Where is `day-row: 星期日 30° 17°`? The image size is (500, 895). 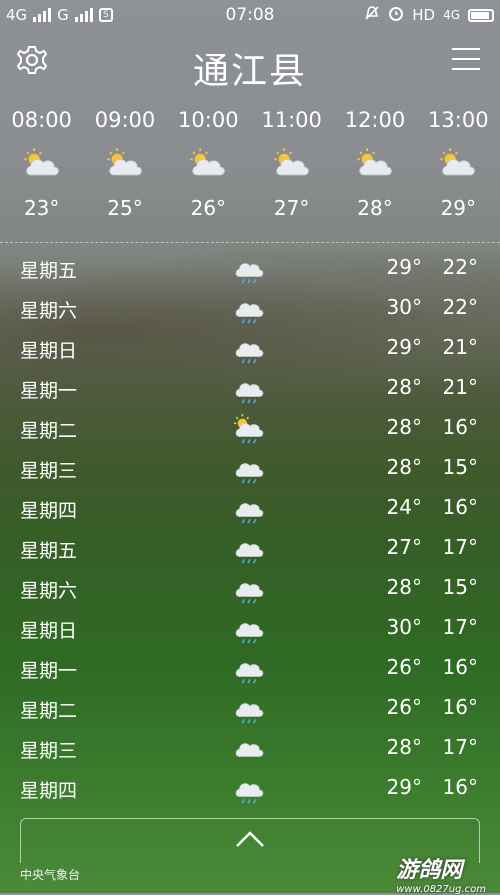 day-row: 星期日 30° 17° is located at coordinates (250, 628).